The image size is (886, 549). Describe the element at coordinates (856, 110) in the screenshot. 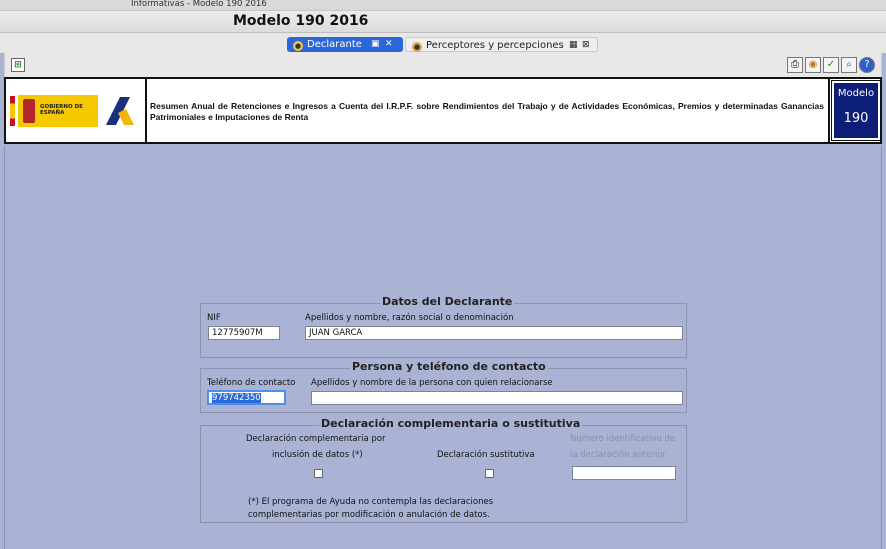

I see `model-badge: Modelo 190` at that location.